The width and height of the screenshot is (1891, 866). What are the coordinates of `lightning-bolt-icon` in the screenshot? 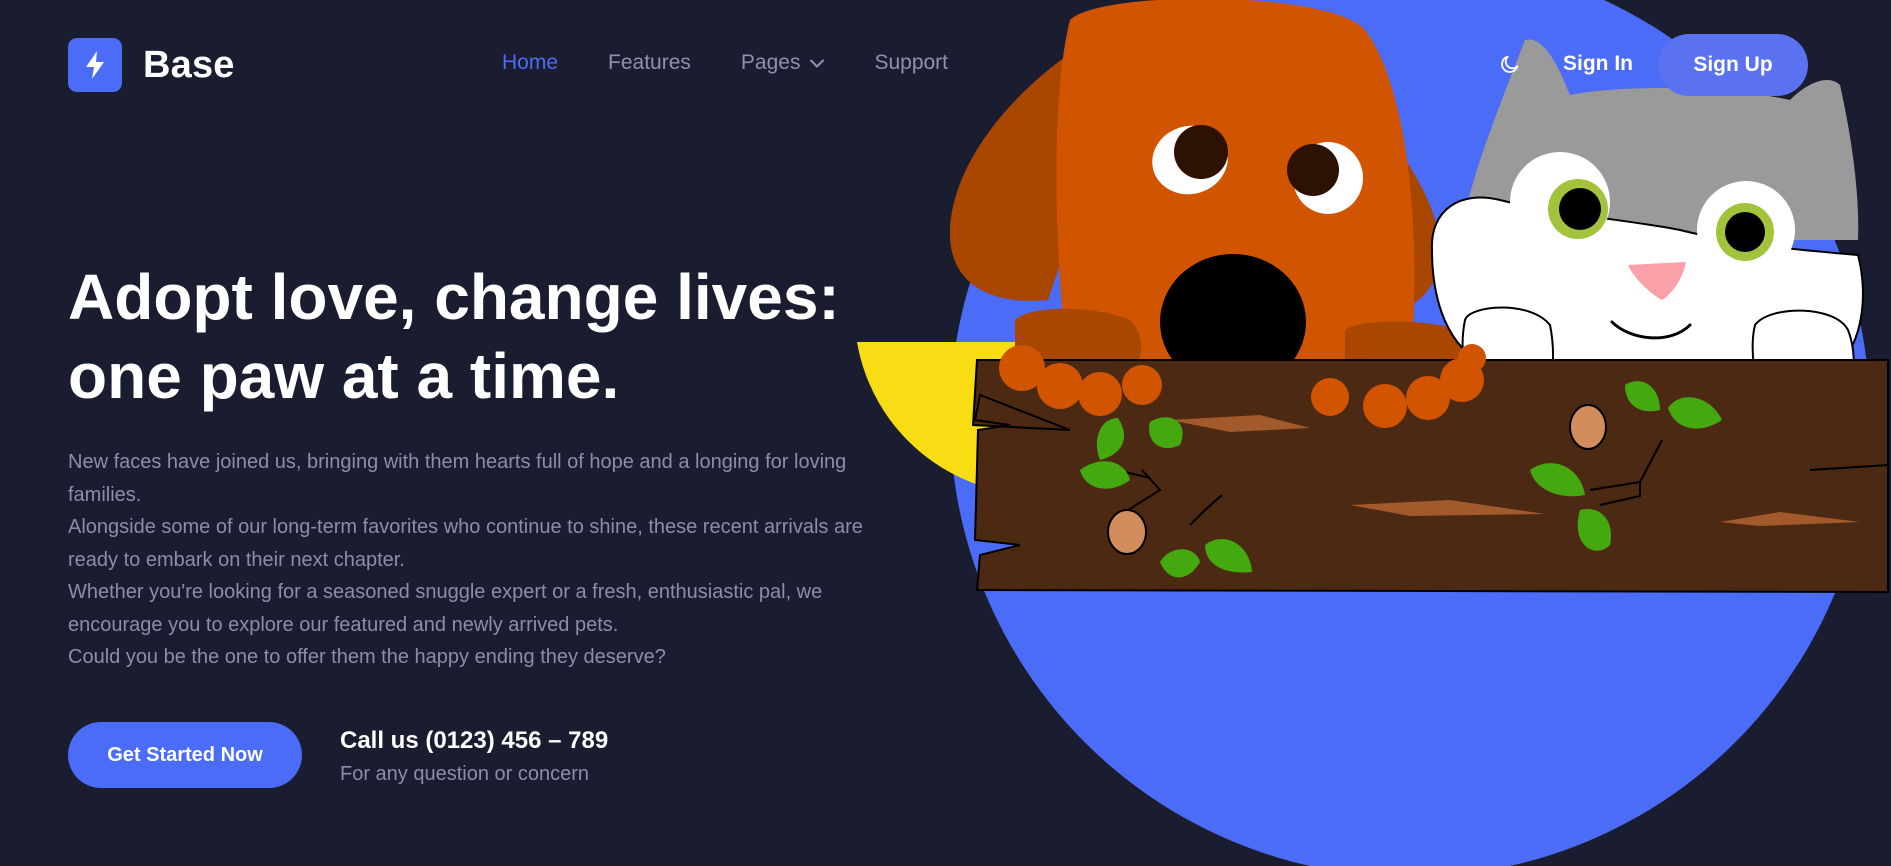 It's located at (95, 65).